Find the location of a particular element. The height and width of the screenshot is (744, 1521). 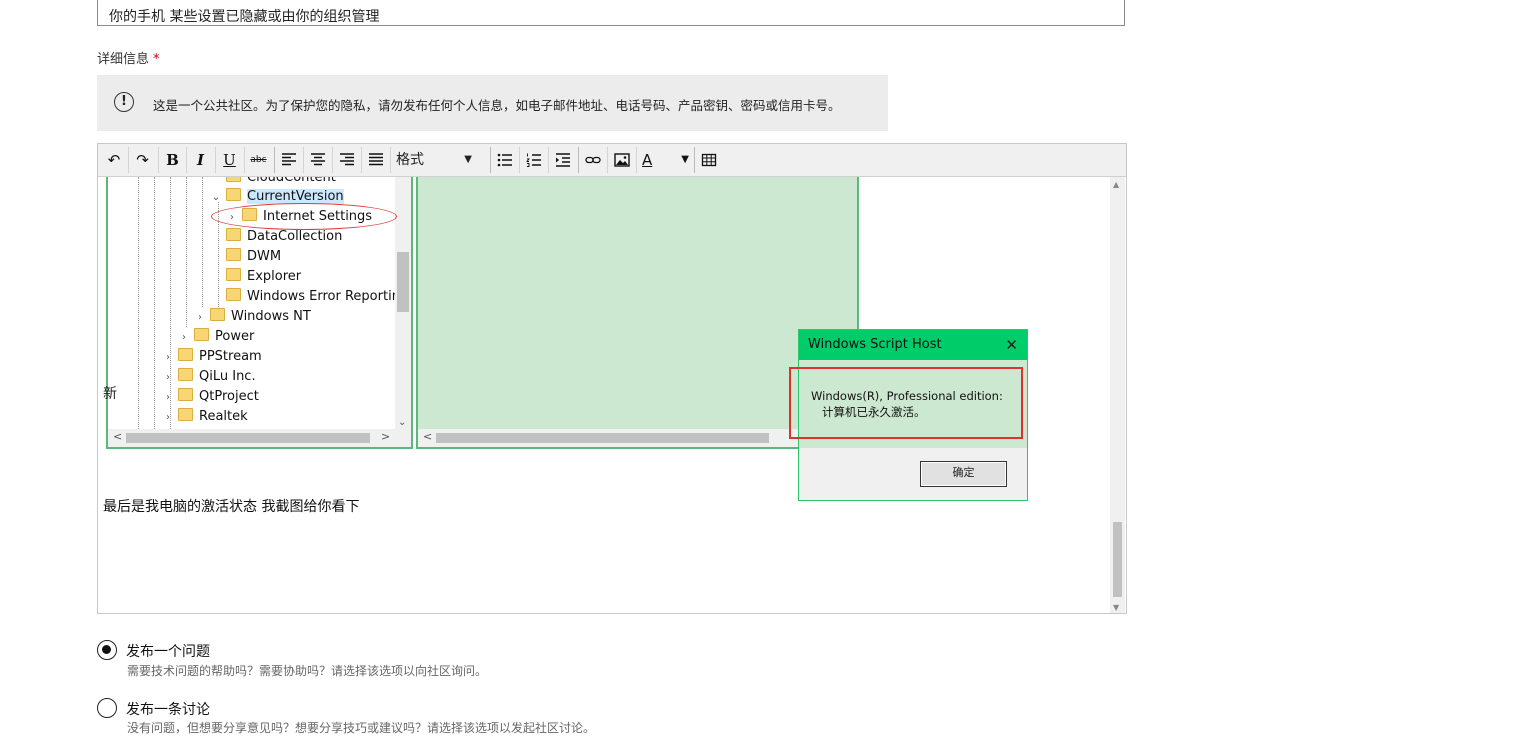

table-button is located at coordinates (708, 160).